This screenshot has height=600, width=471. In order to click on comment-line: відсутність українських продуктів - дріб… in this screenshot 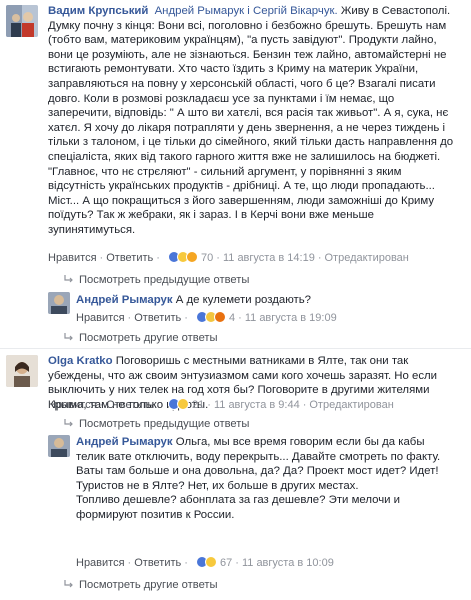, I will do `click(241, 186)`.